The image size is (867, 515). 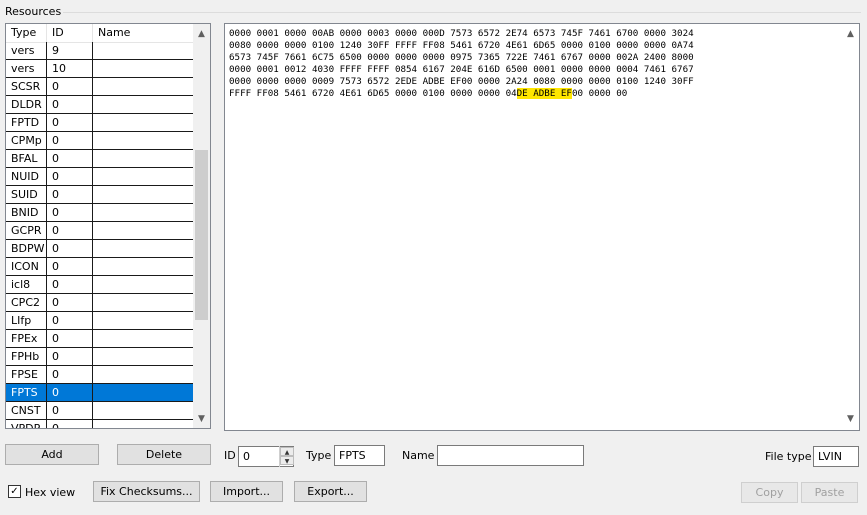 What do you see at coordinates (26, 68) in the screenshot?
I see `row-type-cell: vers` at bounding box center [26, 68].